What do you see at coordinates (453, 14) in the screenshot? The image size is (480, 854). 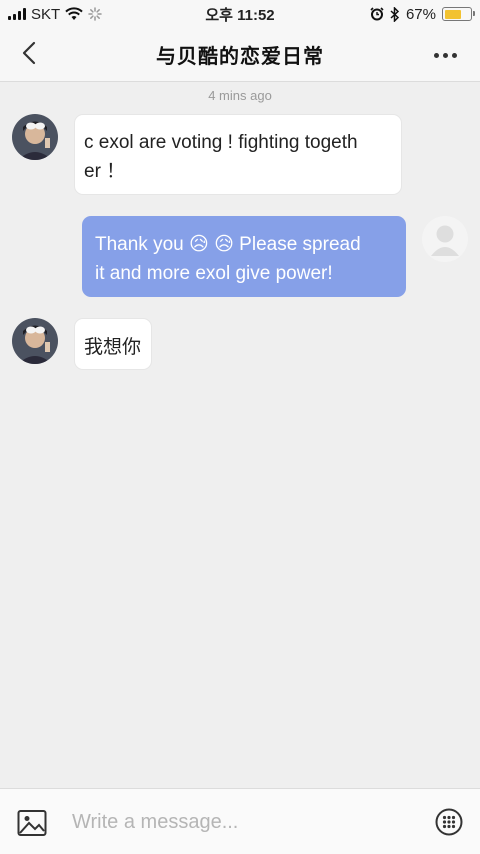 I see `battery-level` at bounding box center [453, 14].